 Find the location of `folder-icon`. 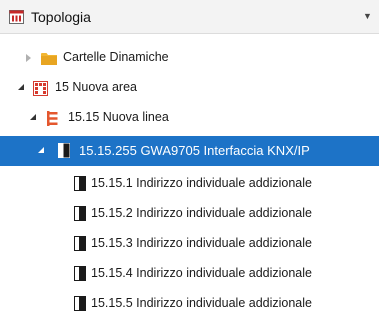

folder-icon is located at coordinates (49, 59).